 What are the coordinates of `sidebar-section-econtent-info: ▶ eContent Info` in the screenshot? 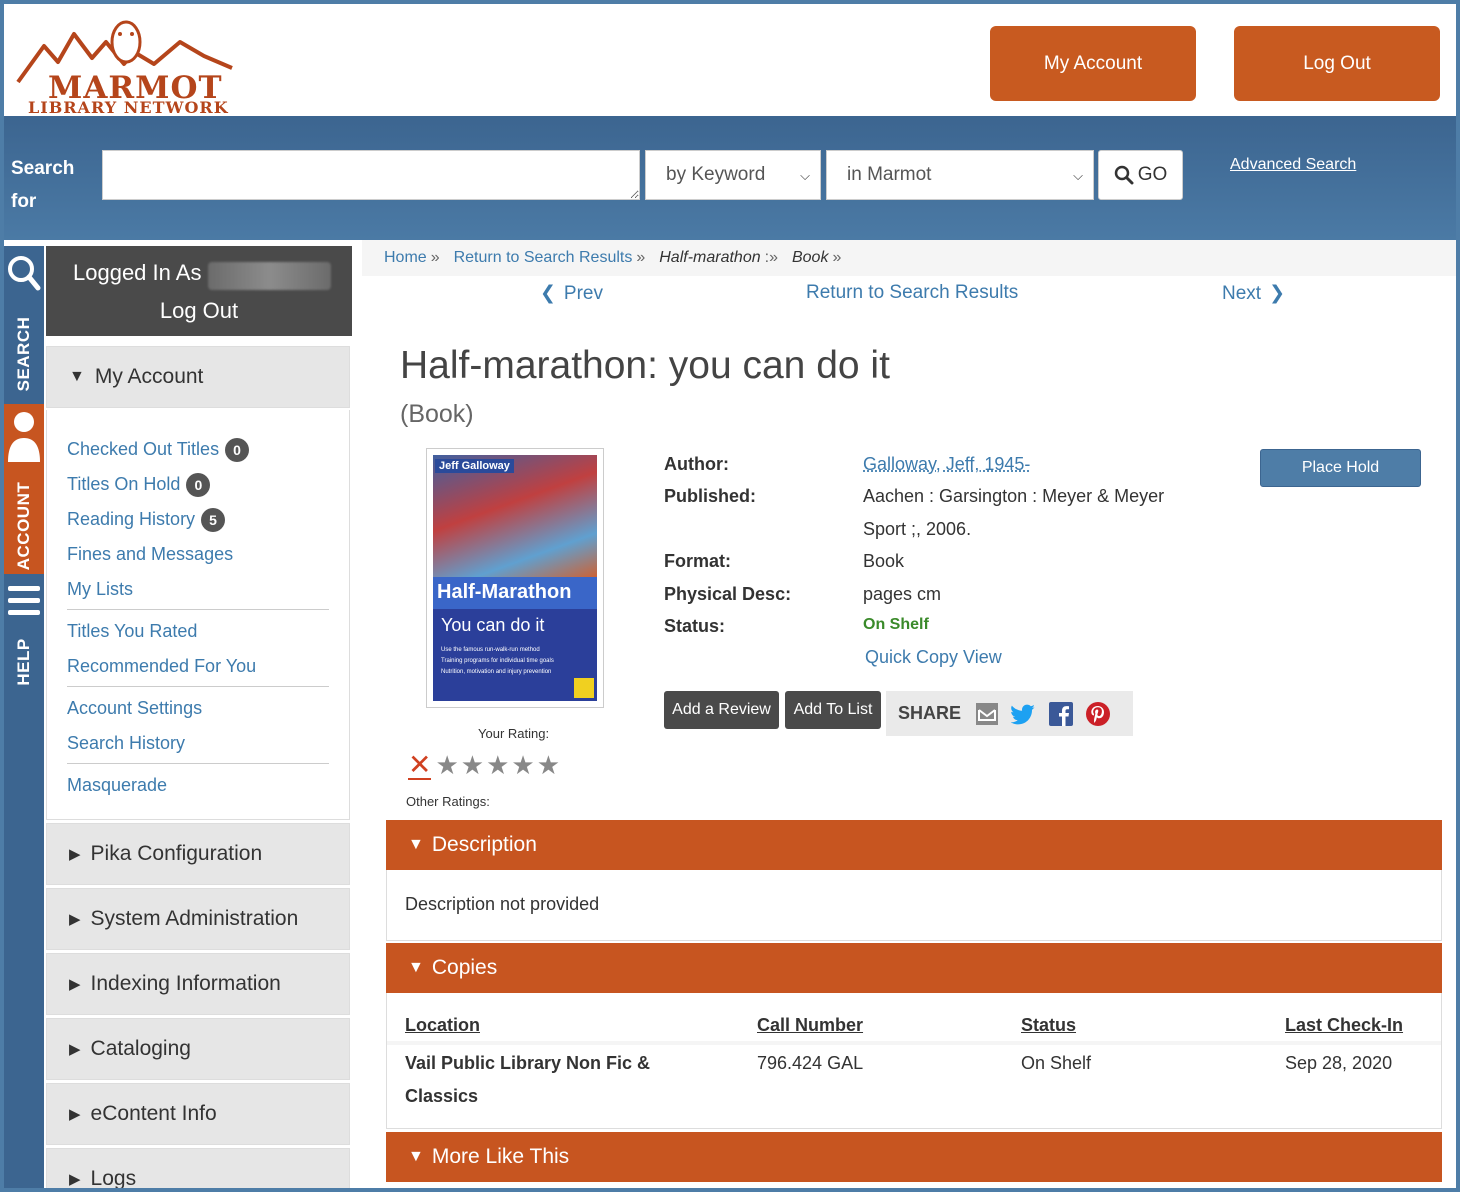 It's located at (198, 1114).